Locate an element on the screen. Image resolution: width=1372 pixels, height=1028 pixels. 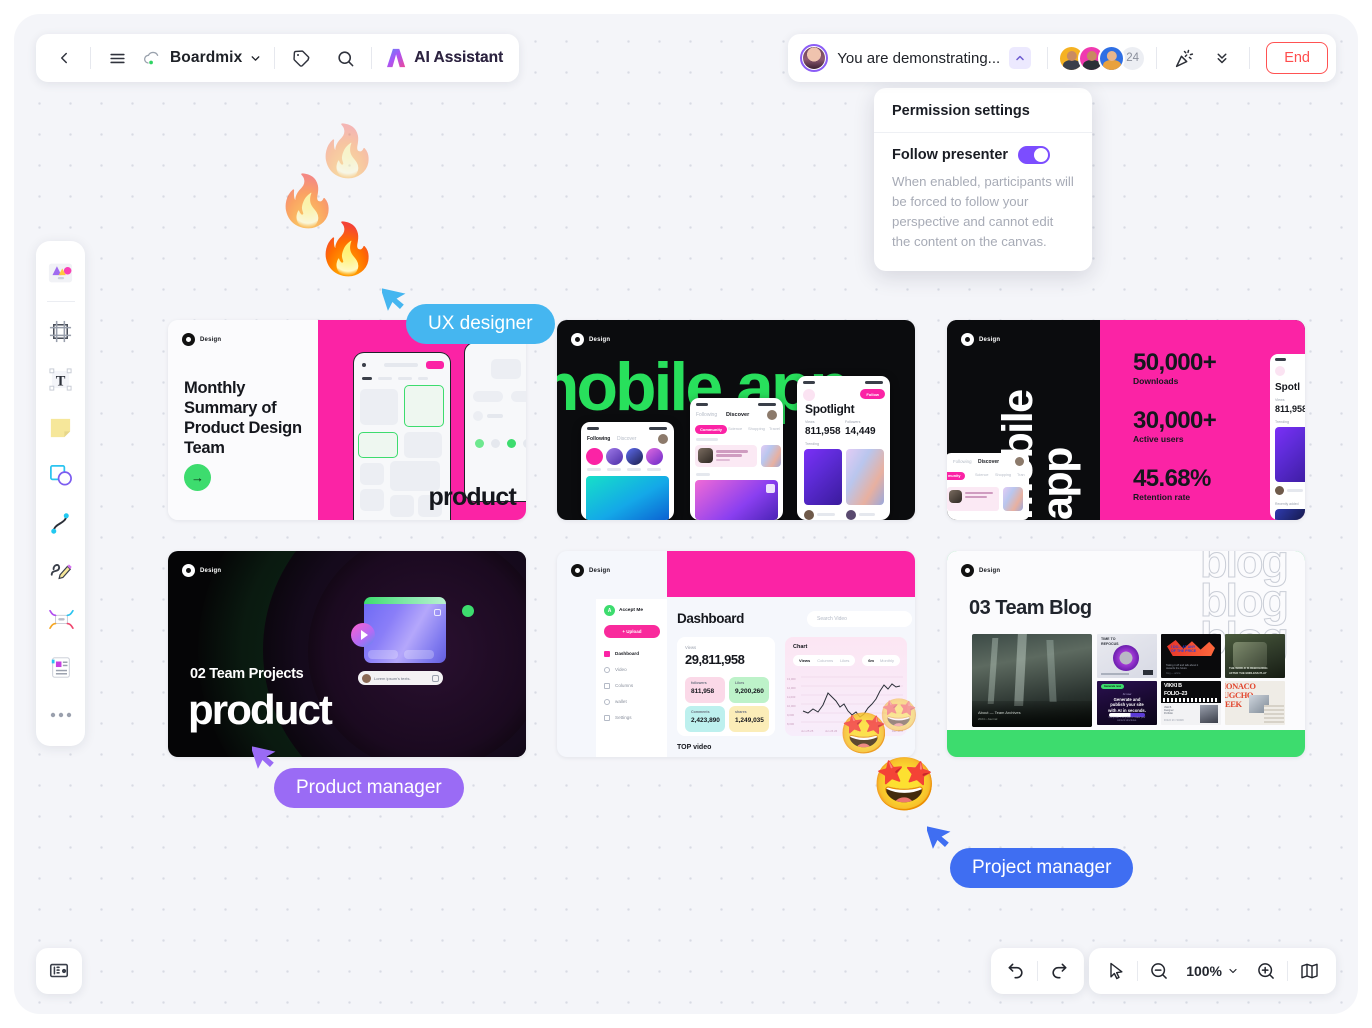
card2-phone-1: Following Discover is located at coordinates (627, 471).